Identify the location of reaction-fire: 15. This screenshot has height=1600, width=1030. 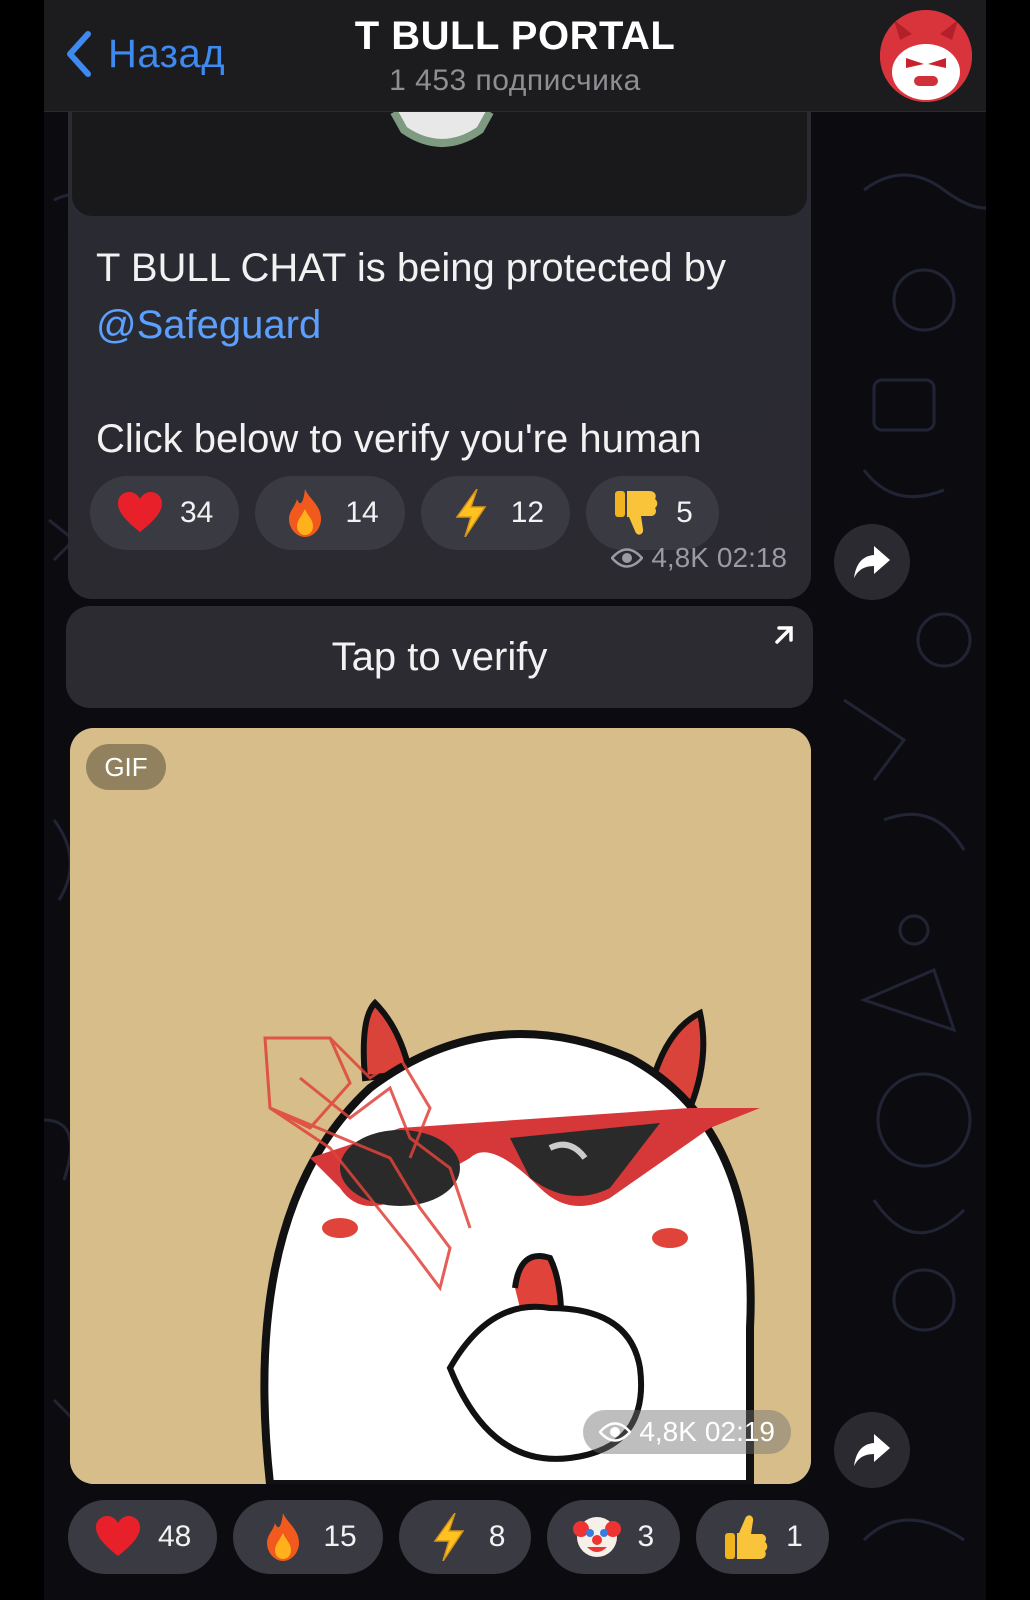
(308, 1537).